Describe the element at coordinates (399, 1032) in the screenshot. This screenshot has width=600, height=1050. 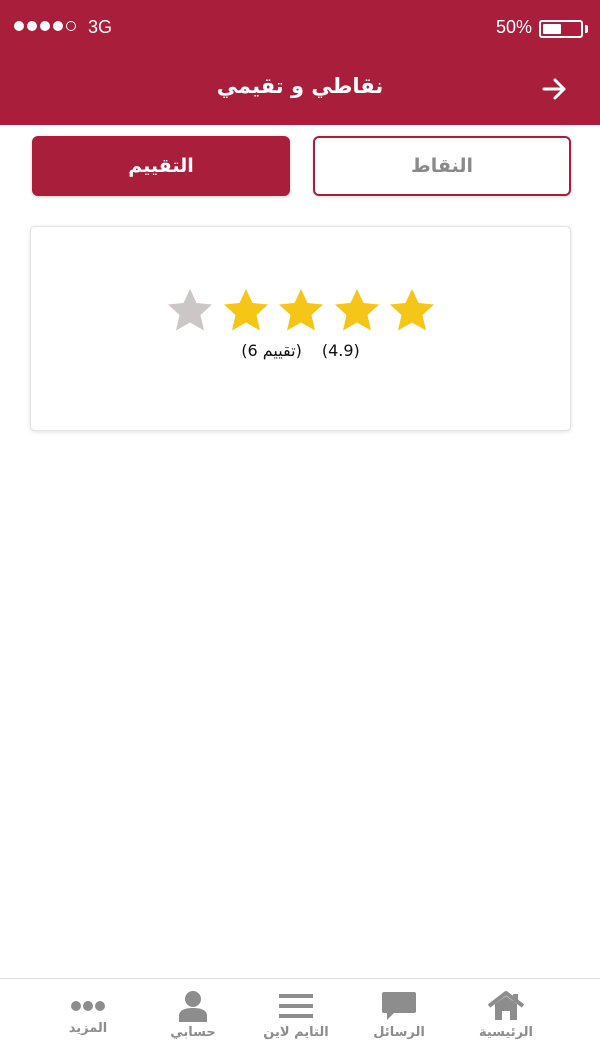
I see `nav-label-messages: الرسائل` at that location.